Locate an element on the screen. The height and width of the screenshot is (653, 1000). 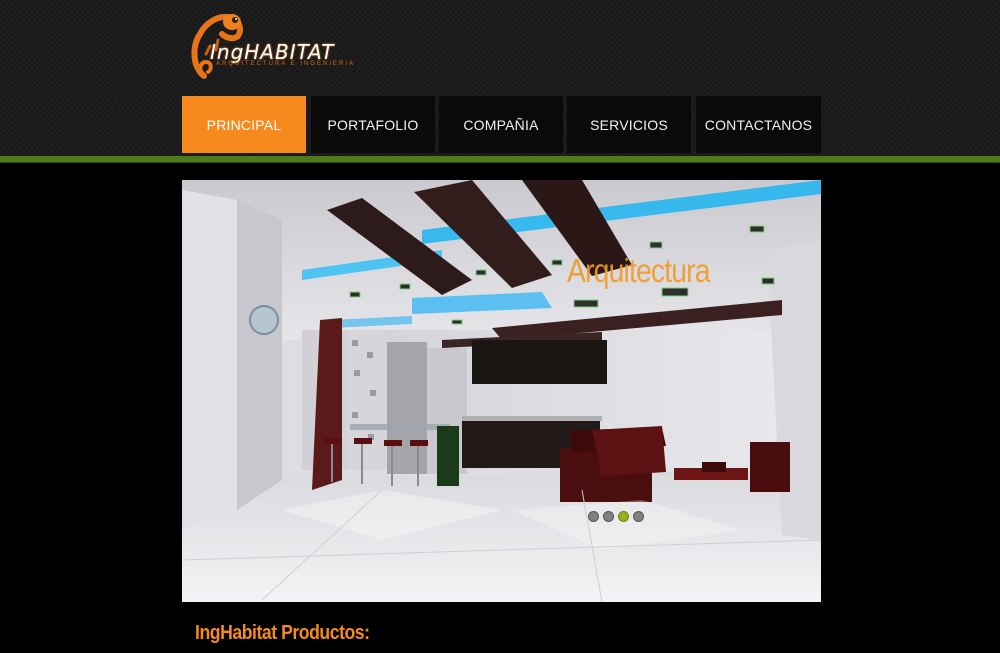
nav-label: SERVICIOS is located at coordinates (629, 124).